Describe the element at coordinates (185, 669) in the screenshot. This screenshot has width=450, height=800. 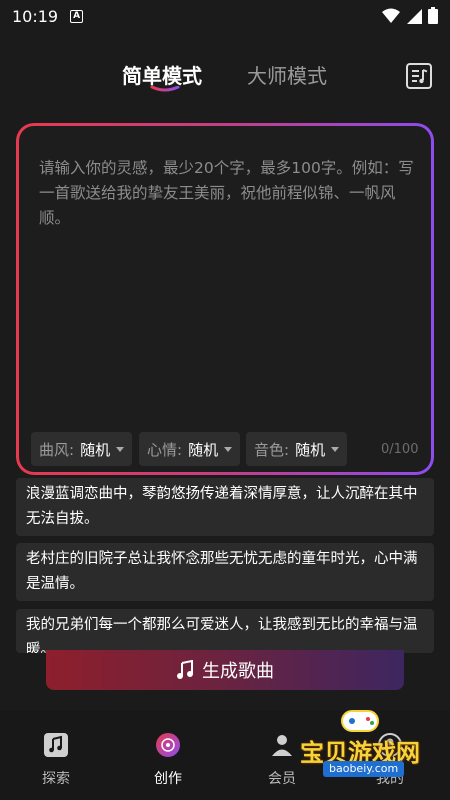
I see `music-note-icon` at that location.